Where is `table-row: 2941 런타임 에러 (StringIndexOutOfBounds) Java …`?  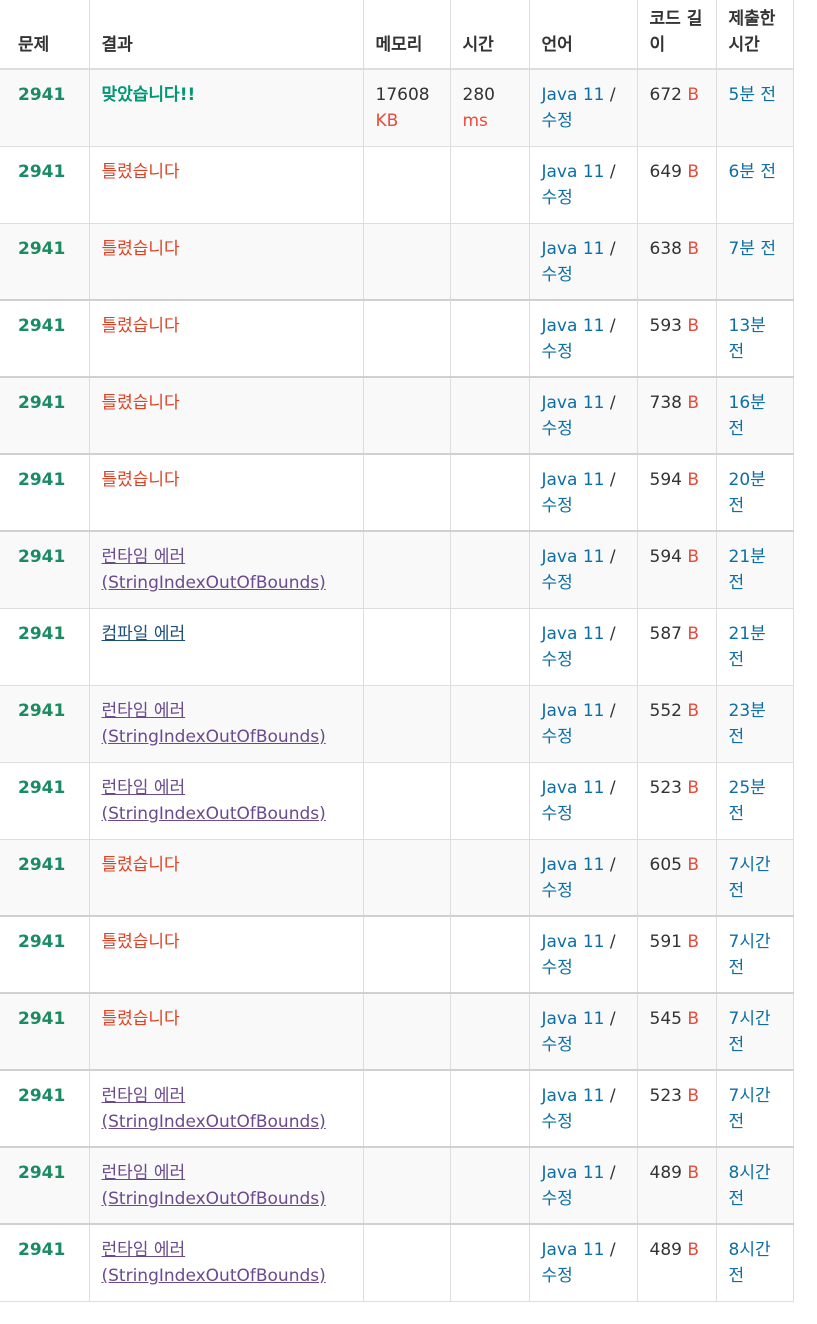 table-row: 2941 런타임 에러 (StringIndexOutOfBounds) Java … is located at coordinates (397, 569).